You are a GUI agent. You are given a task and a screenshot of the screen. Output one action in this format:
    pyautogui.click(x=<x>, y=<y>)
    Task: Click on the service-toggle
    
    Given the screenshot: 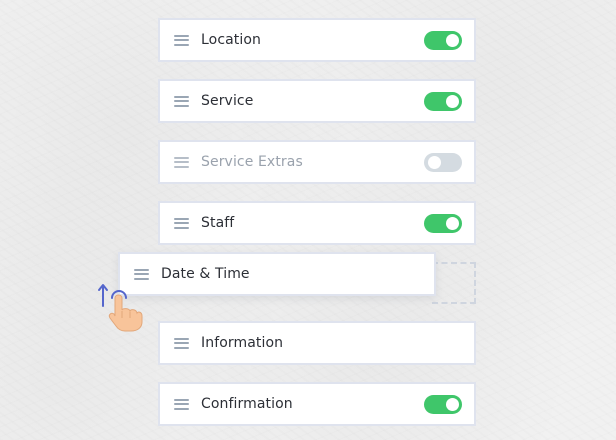 What is the action you would take?
    pyautogui.click(x=443, y=101)
    